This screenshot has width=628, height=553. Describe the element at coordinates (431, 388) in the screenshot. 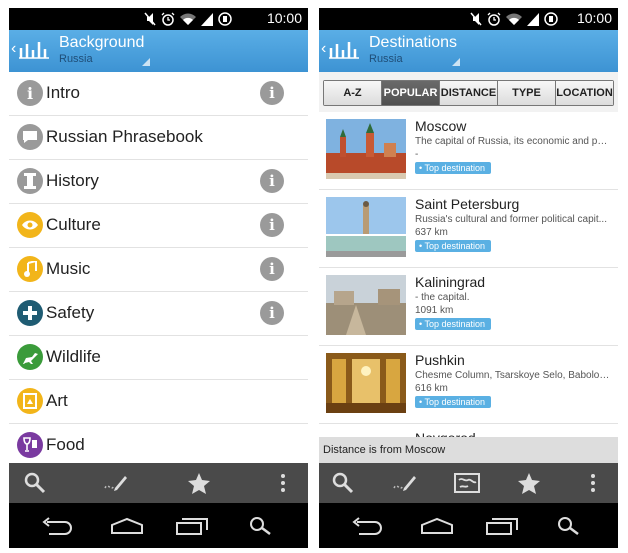

I see `destination-distance: 616 km` at that location.